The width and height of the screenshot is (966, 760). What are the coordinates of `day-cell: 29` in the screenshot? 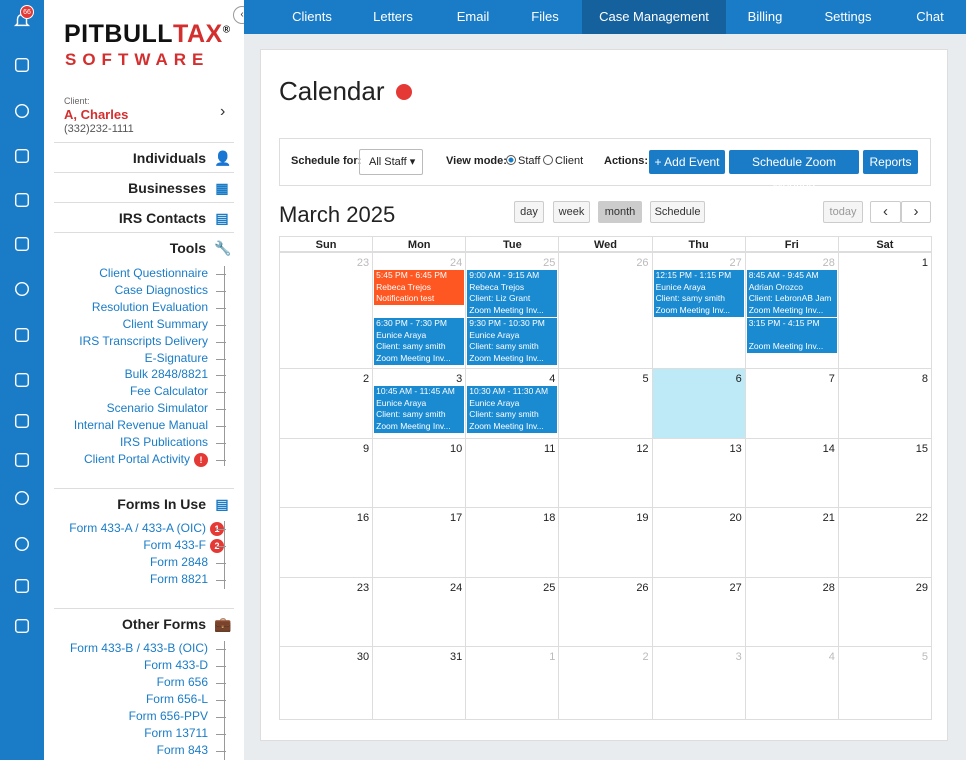 It's located at (884, 612).